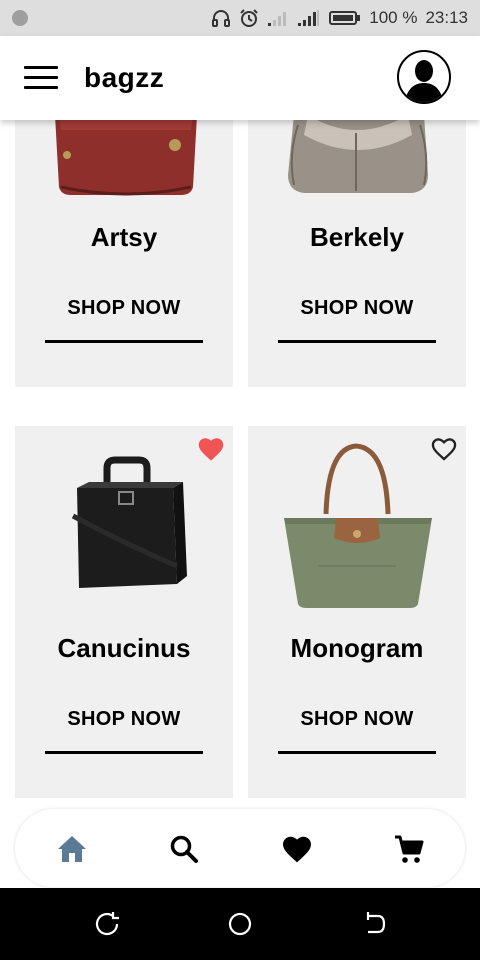  I want to click on profile-avatar, so click(424, 77).